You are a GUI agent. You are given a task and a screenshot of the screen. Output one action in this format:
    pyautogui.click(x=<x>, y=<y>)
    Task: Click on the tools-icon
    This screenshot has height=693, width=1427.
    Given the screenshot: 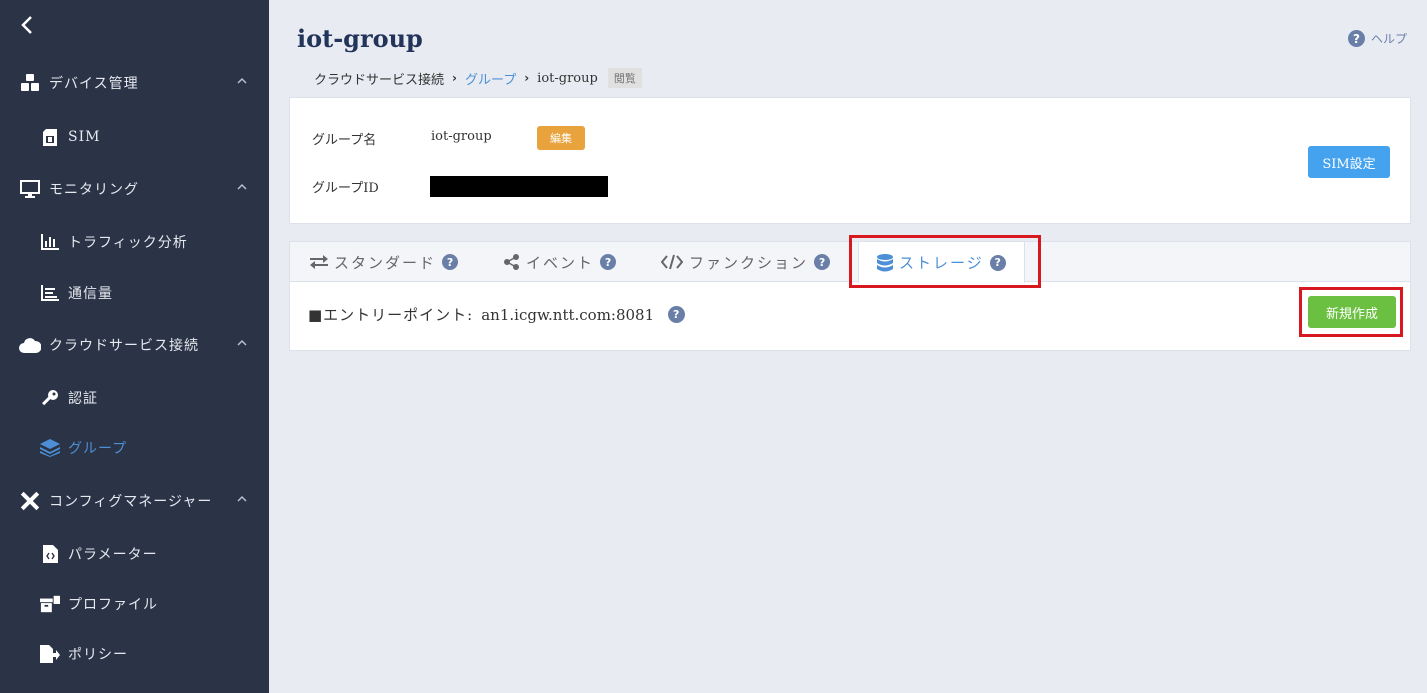 What is the action you would take?
    pyautogui.click(x=30, y=501)
    